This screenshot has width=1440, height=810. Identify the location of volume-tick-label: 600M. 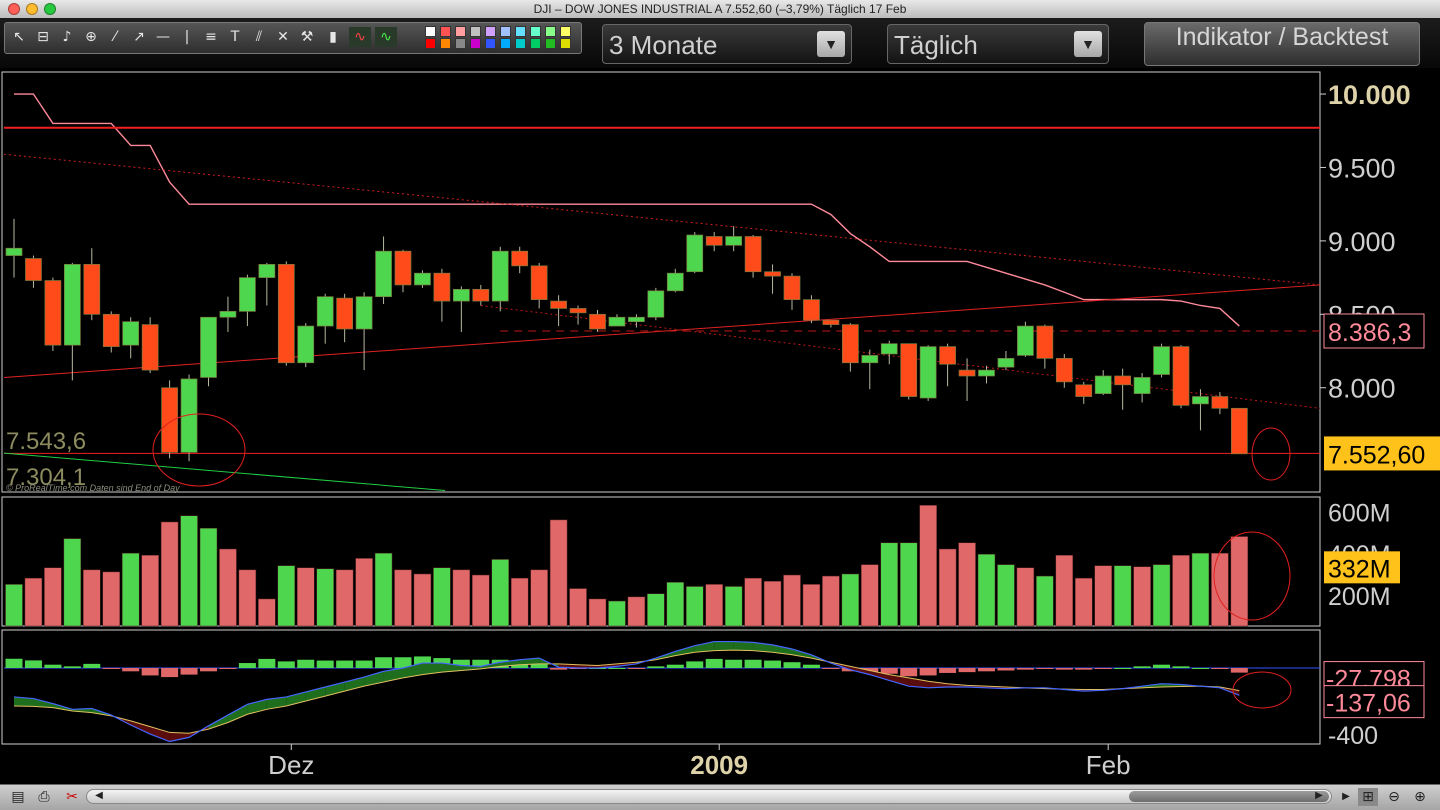
(1359, 514).